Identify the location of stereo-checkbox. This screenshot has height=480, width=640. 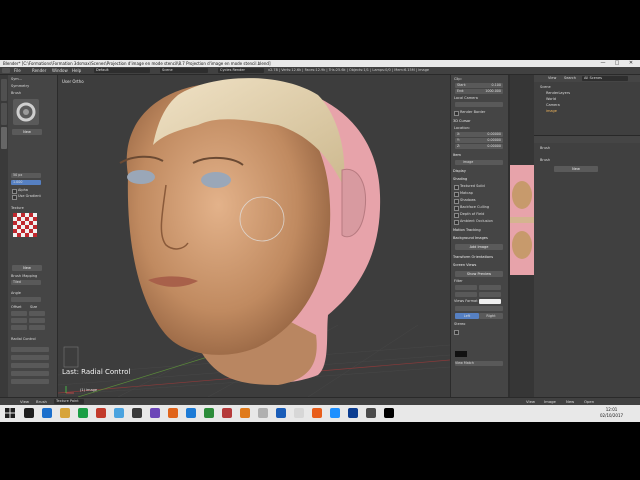
(456, 332).